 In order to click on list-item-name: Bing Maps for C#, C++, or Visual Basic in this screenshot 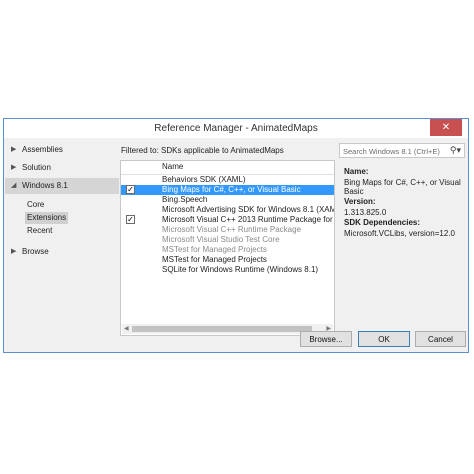, I will do `click(231, 189)`.